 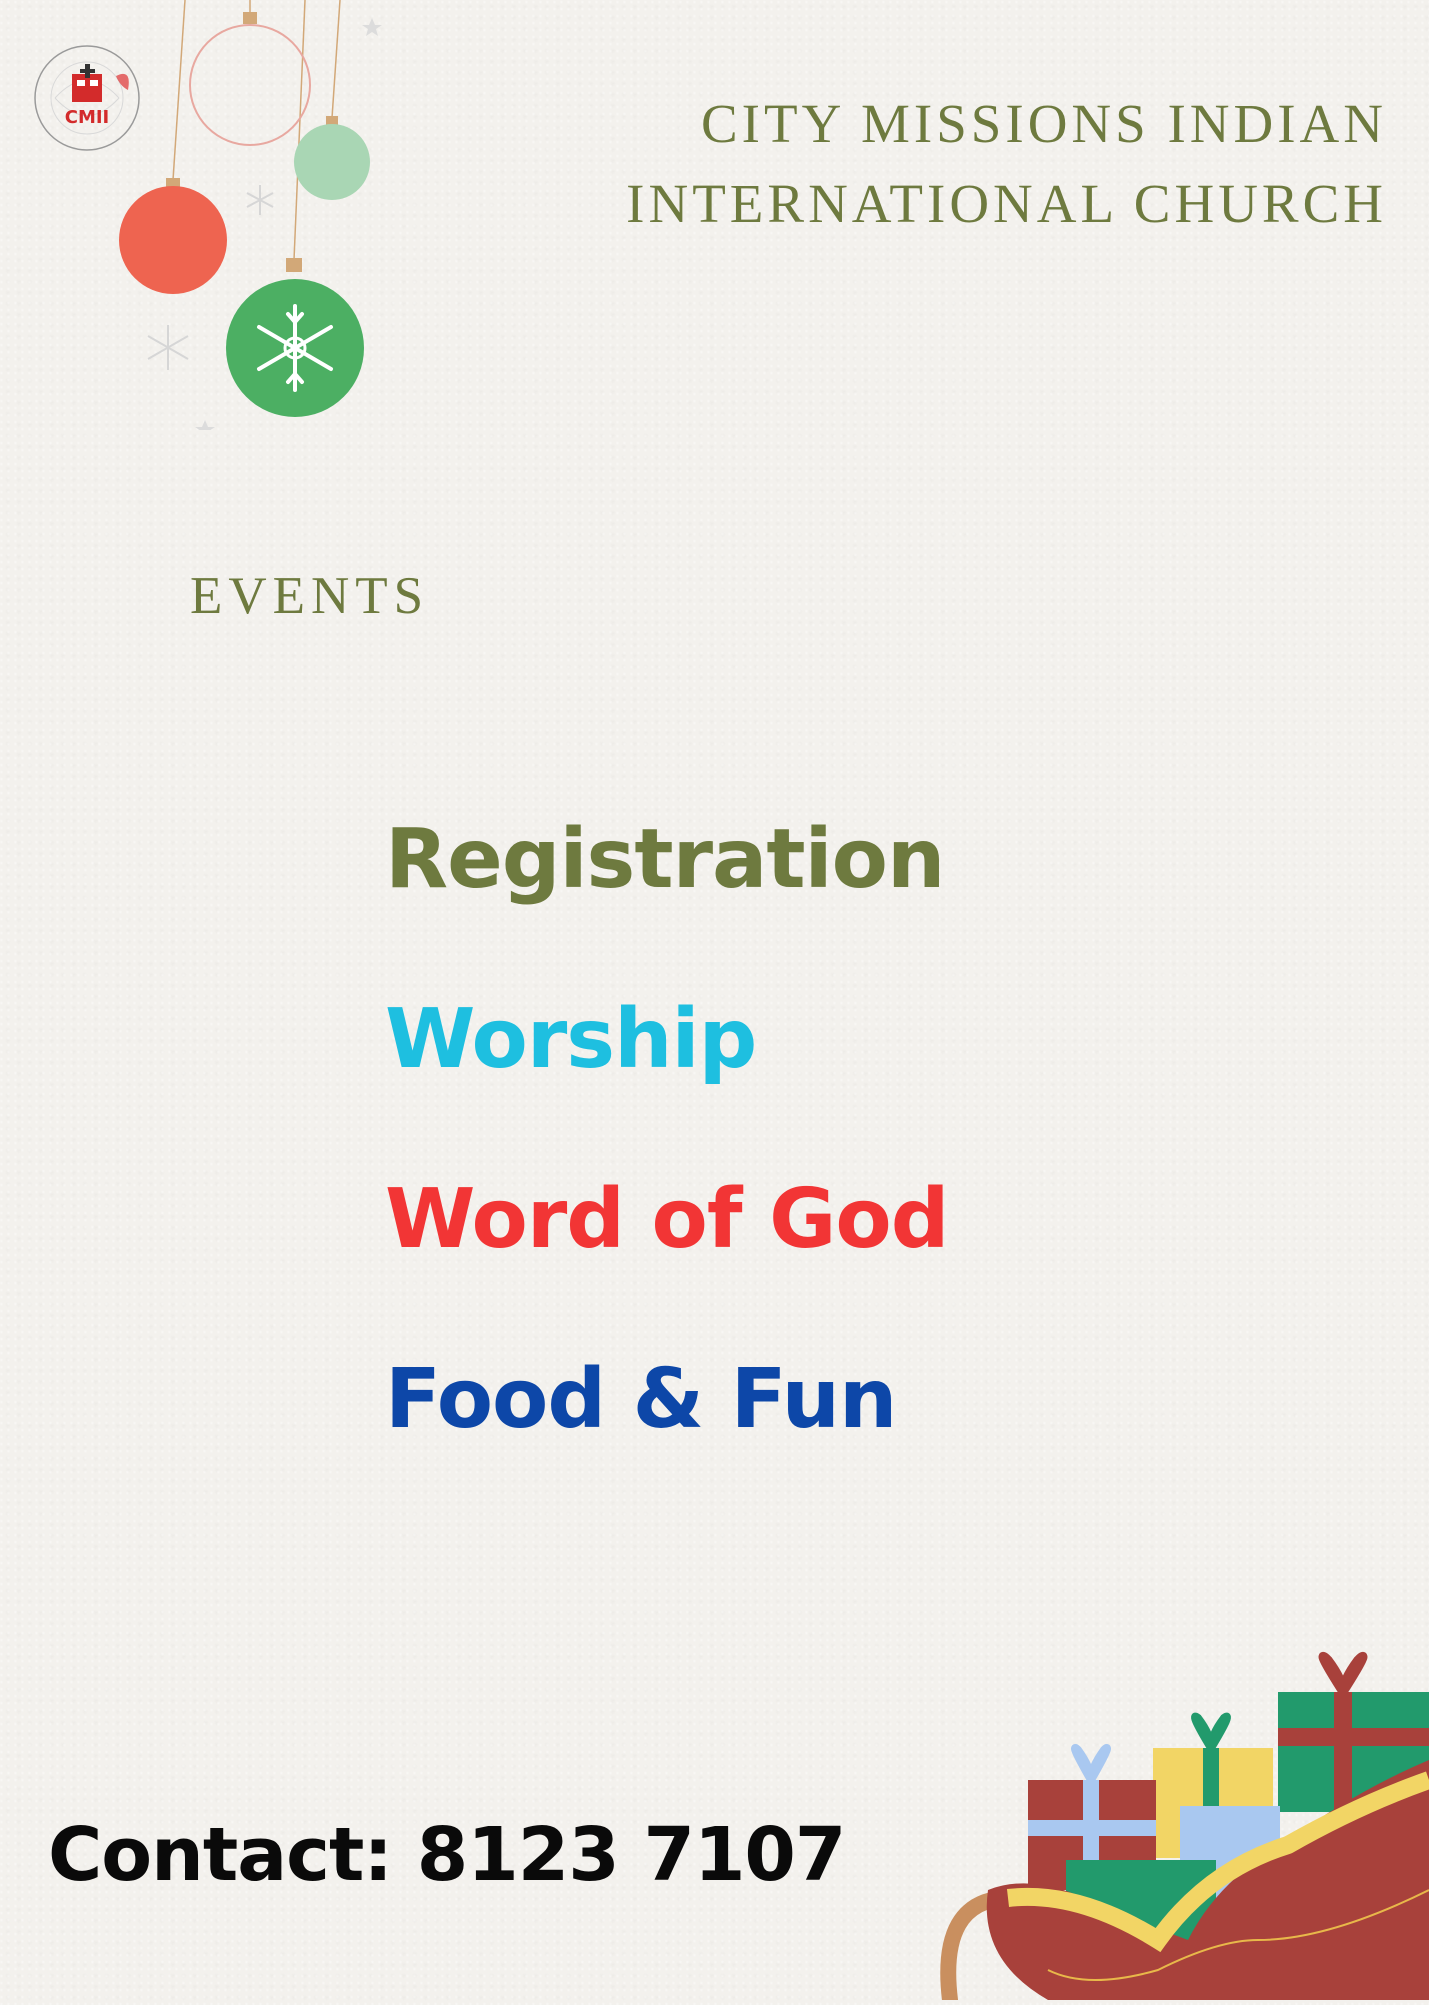 What do you see at coordinates (173, 236) in the screenshot?
I see `ornament-red-icon` at bounding box center [173, 236].